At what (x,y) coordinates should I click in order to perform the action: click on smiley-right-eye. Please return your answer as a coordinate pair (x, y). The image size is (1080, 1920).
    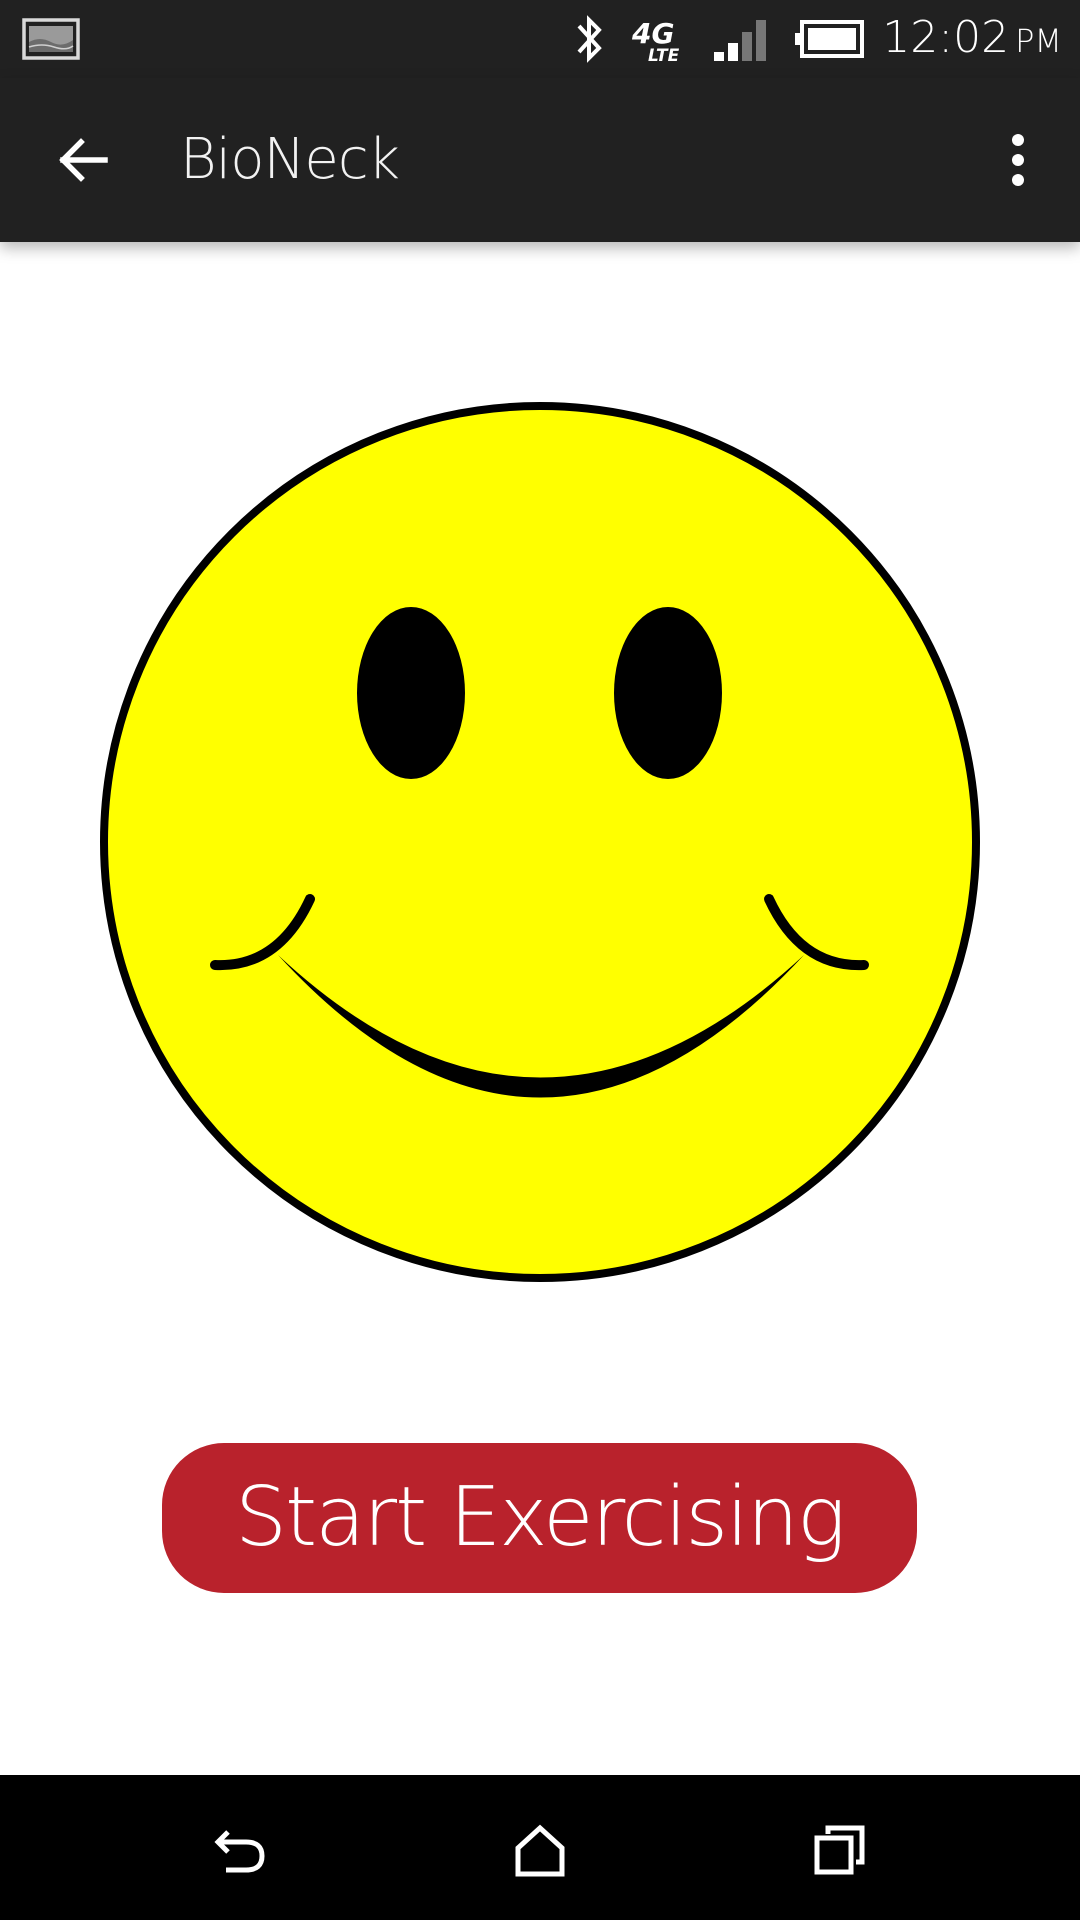
    Looking at the image, I should click on (668, 693).